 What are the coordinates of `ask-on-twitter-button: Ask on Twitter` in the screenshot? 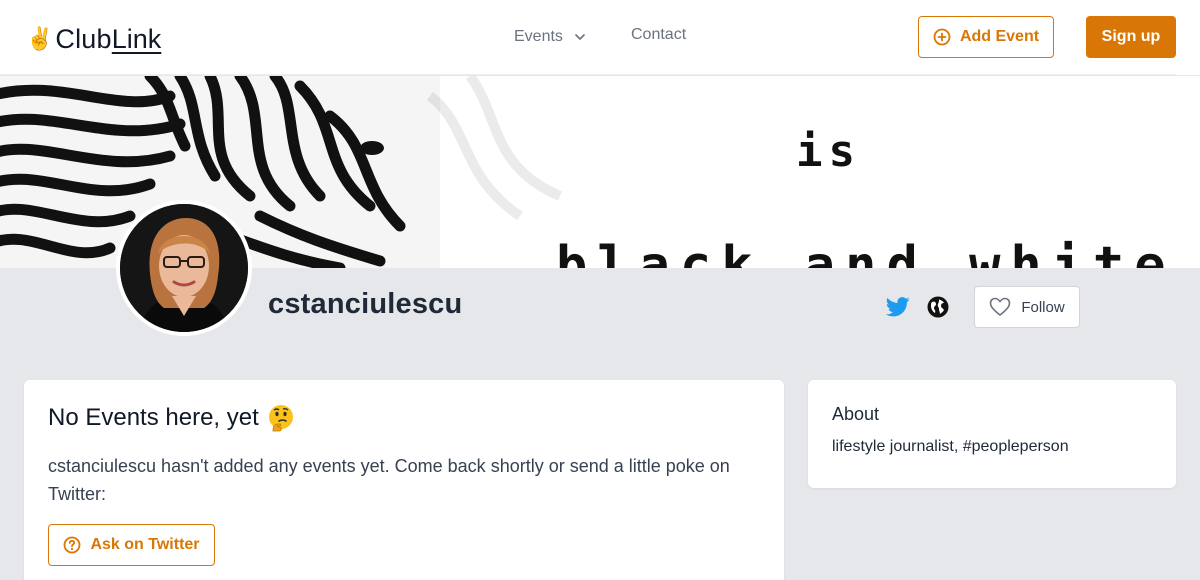 It's located at (131, 545).